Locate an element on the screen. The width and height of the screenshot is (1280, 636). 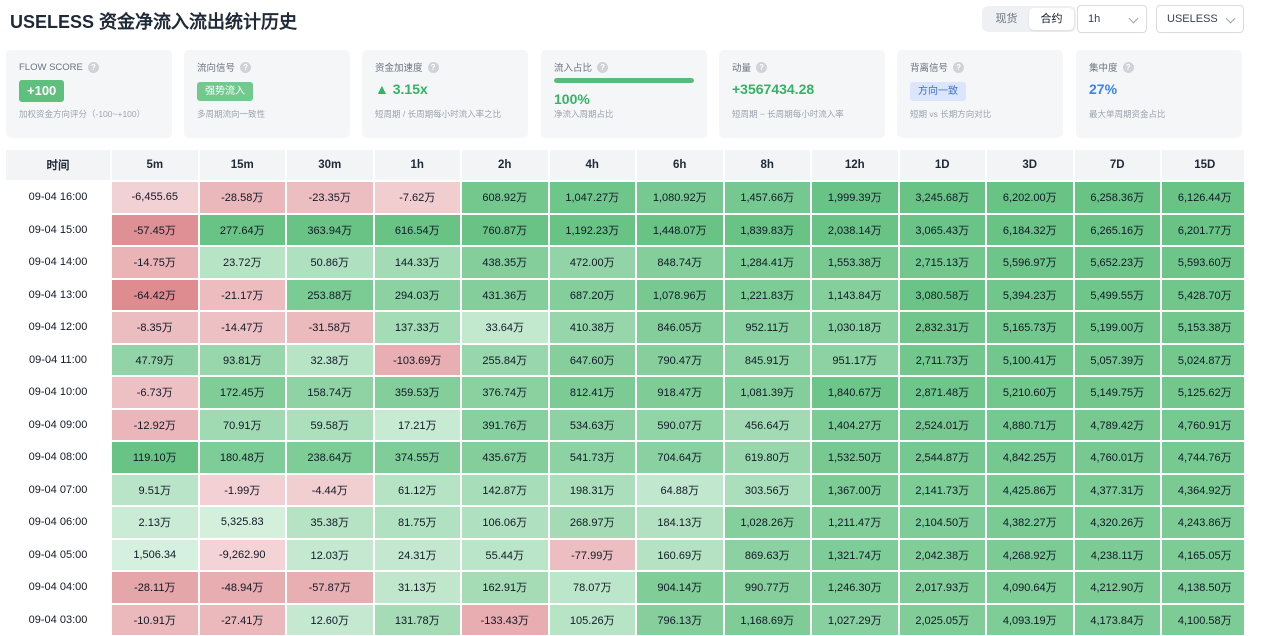
flow-cell: 5,199.00万 is located at coordinates (1117, 327).